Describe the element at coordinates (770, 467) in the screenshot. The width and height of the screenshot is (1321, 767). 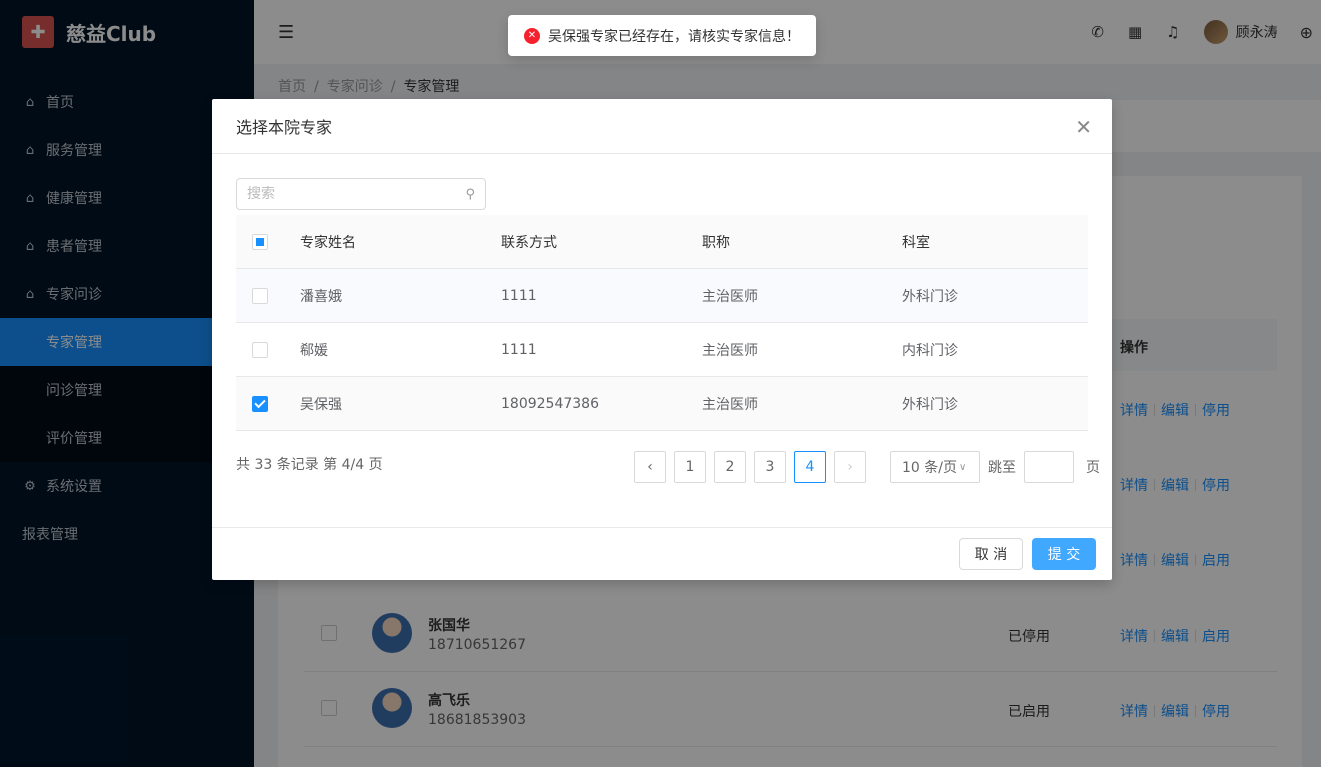
I see `page-button-3: 3` at that location.